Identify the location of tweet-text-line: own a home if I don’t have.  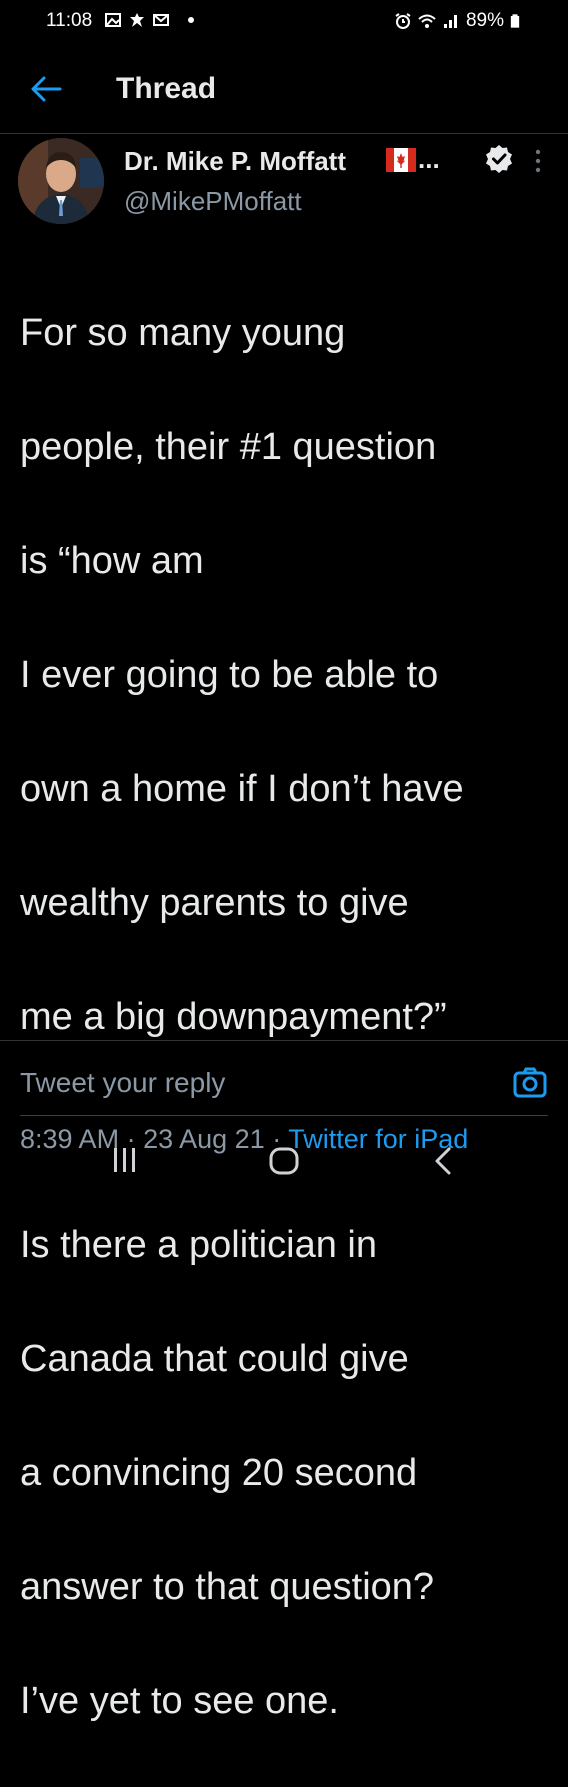
(242, 789).